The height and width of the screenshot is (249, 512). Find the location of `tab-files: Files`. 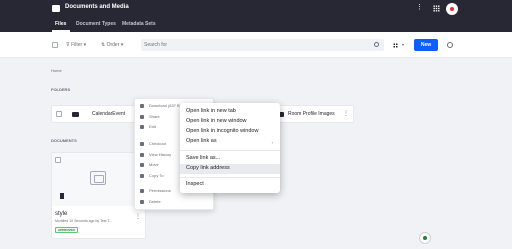

tab-files: Files is located at coordinates (60, 24).